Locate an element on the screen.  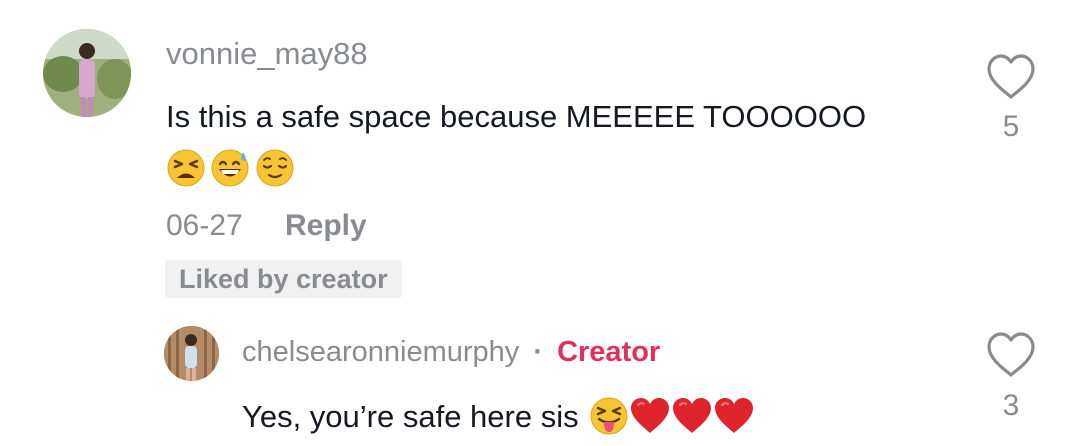
reply-header: chelsearonniemurphy · Creator is located at coordinates (451, 352).